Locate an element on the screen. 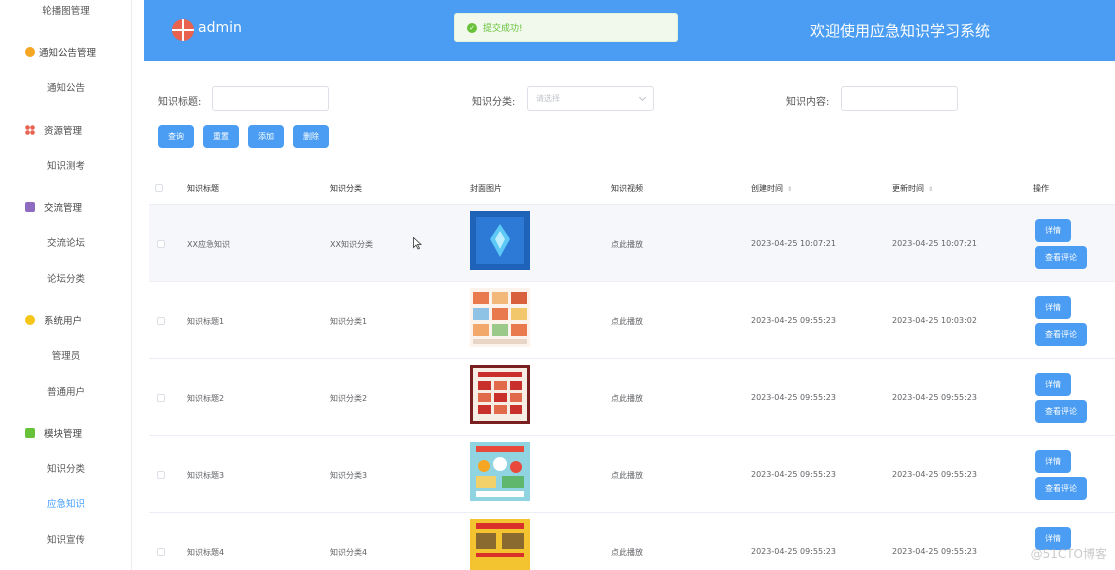  cell-title: 知识标题1 is located at coordinates (206, 321).